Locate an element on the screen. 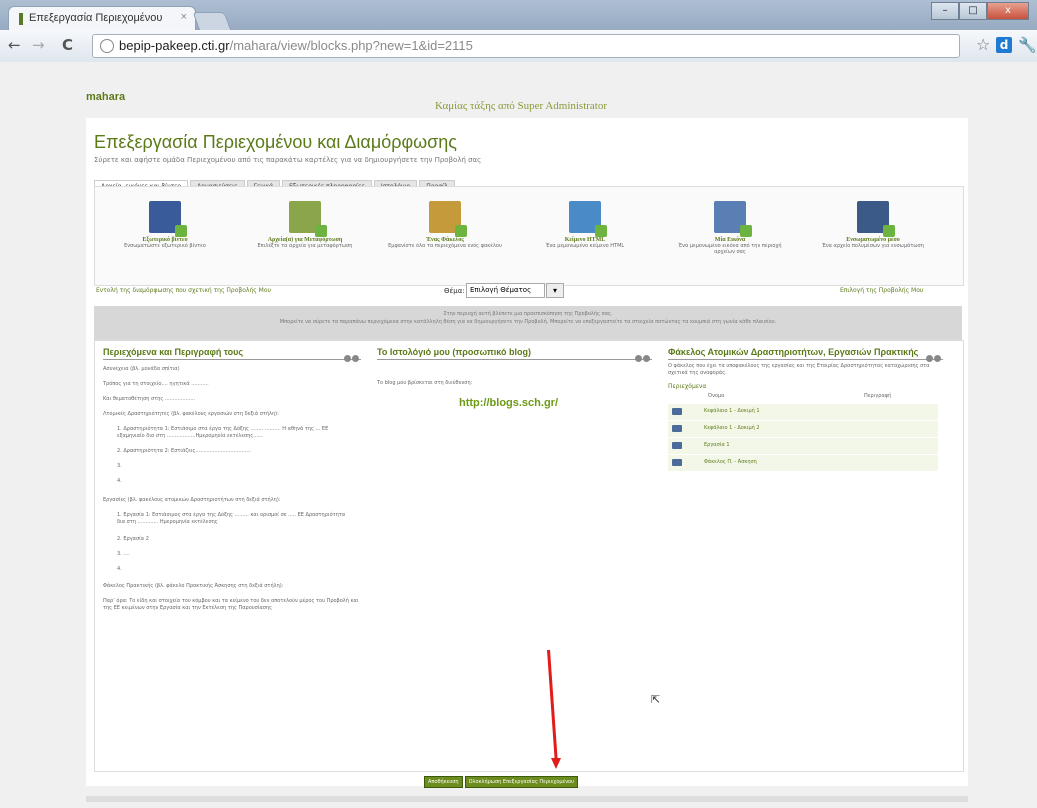  col-desc-header: Περιγραφή is located at coordinates (878, 396).